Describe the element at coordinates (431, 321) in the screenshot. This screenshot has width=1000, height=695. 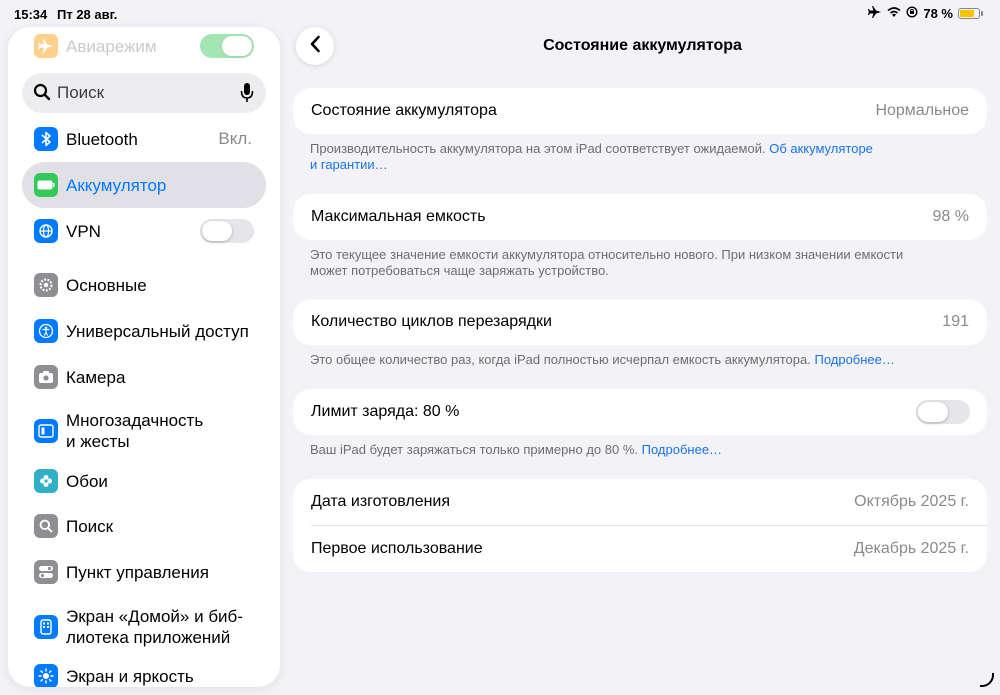
I see `cycle-count-label: Количество циклов перезарядки` at that location.